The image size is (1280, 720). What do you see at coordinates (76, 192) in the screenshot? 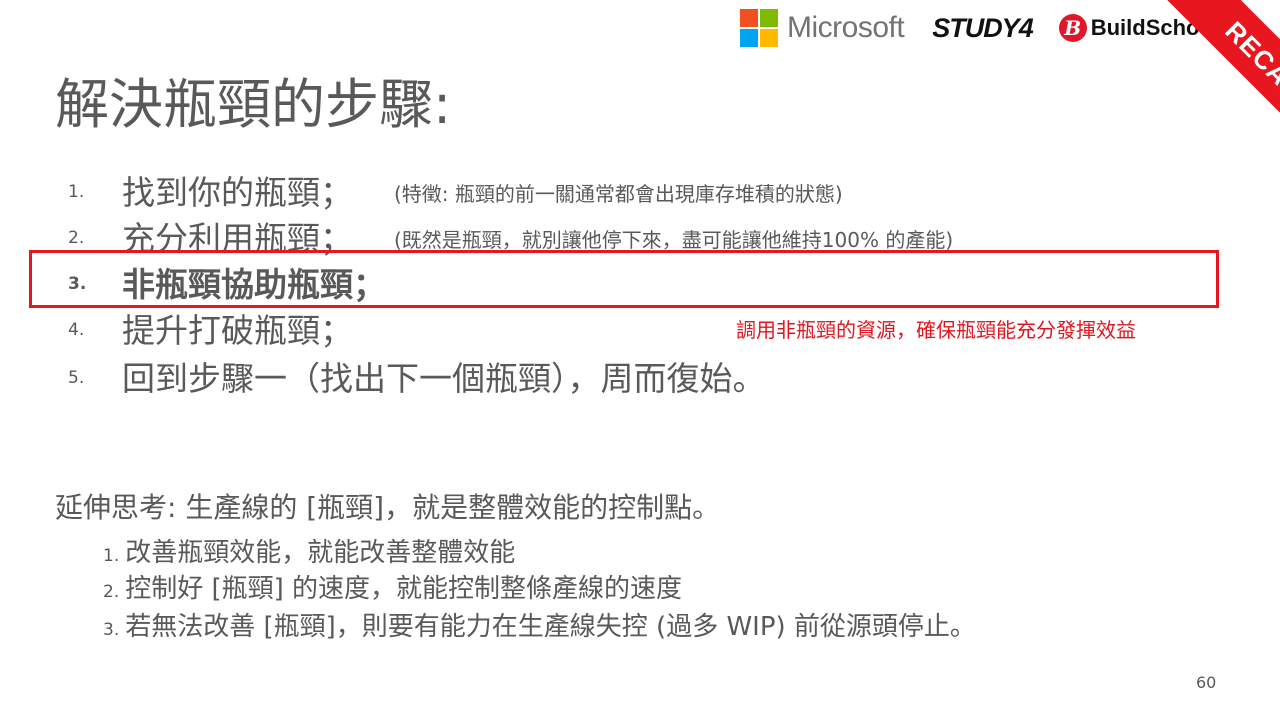
I see `step-number: 1.` at bounding box center [76, 192].